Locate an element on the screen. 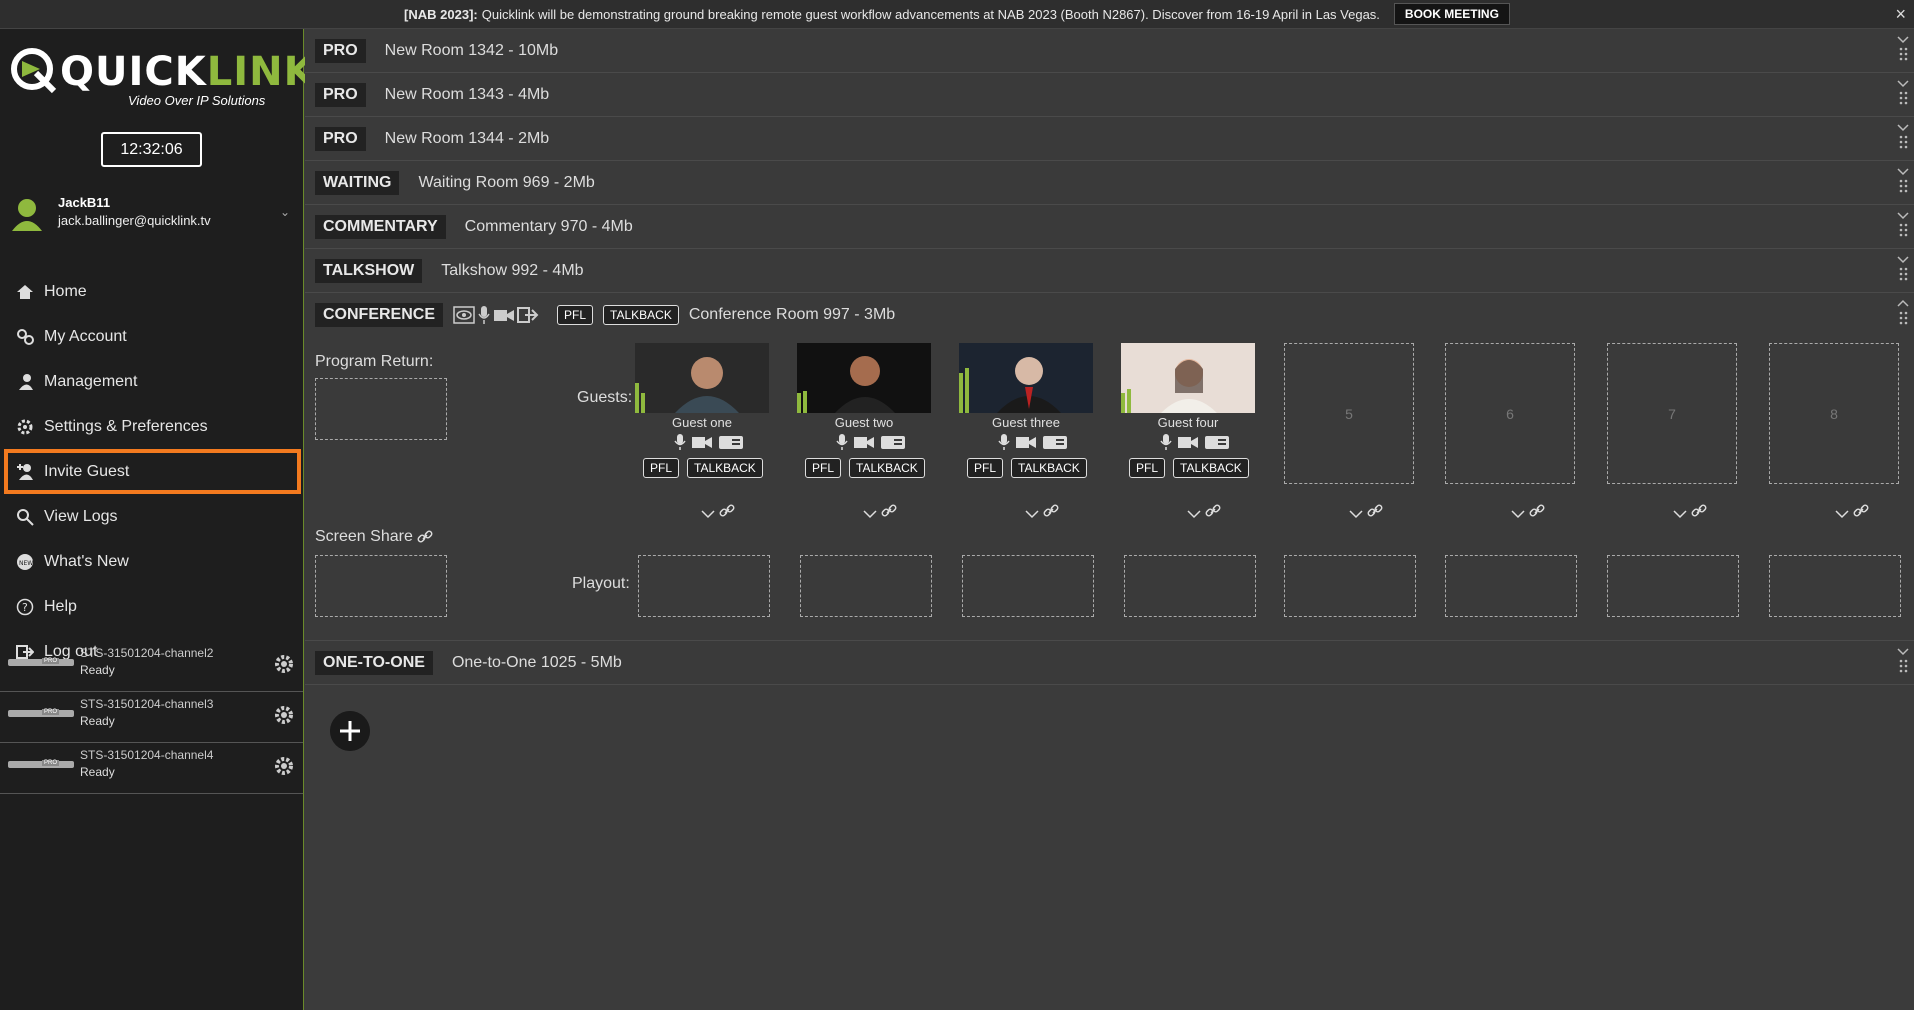 This screenshot has height=1010, width=1914. banner-close-icon: × is located at coordinates (1900, 14).